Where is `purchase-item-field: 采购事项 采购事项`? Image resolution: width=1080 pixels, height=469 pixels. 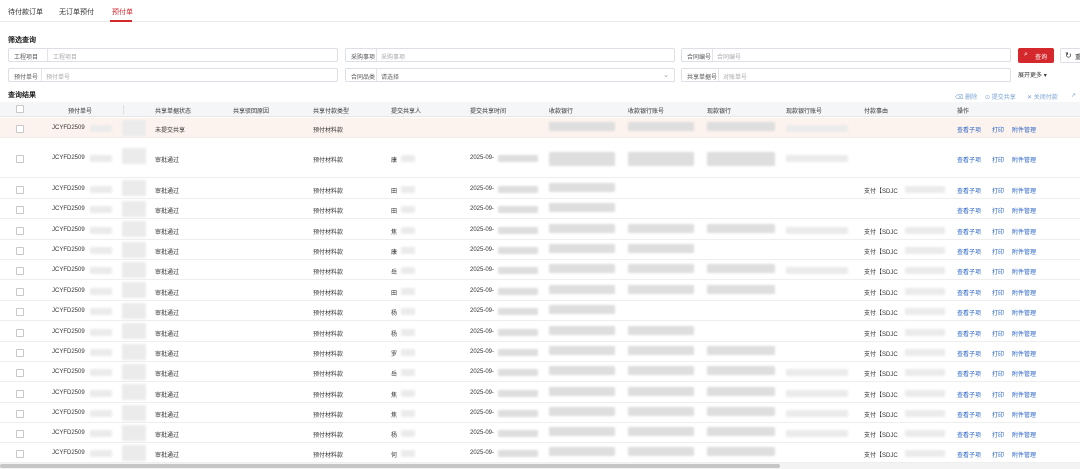
purchase-item-field: 采购事项 采购事项 is located at coordinates (510, 55).